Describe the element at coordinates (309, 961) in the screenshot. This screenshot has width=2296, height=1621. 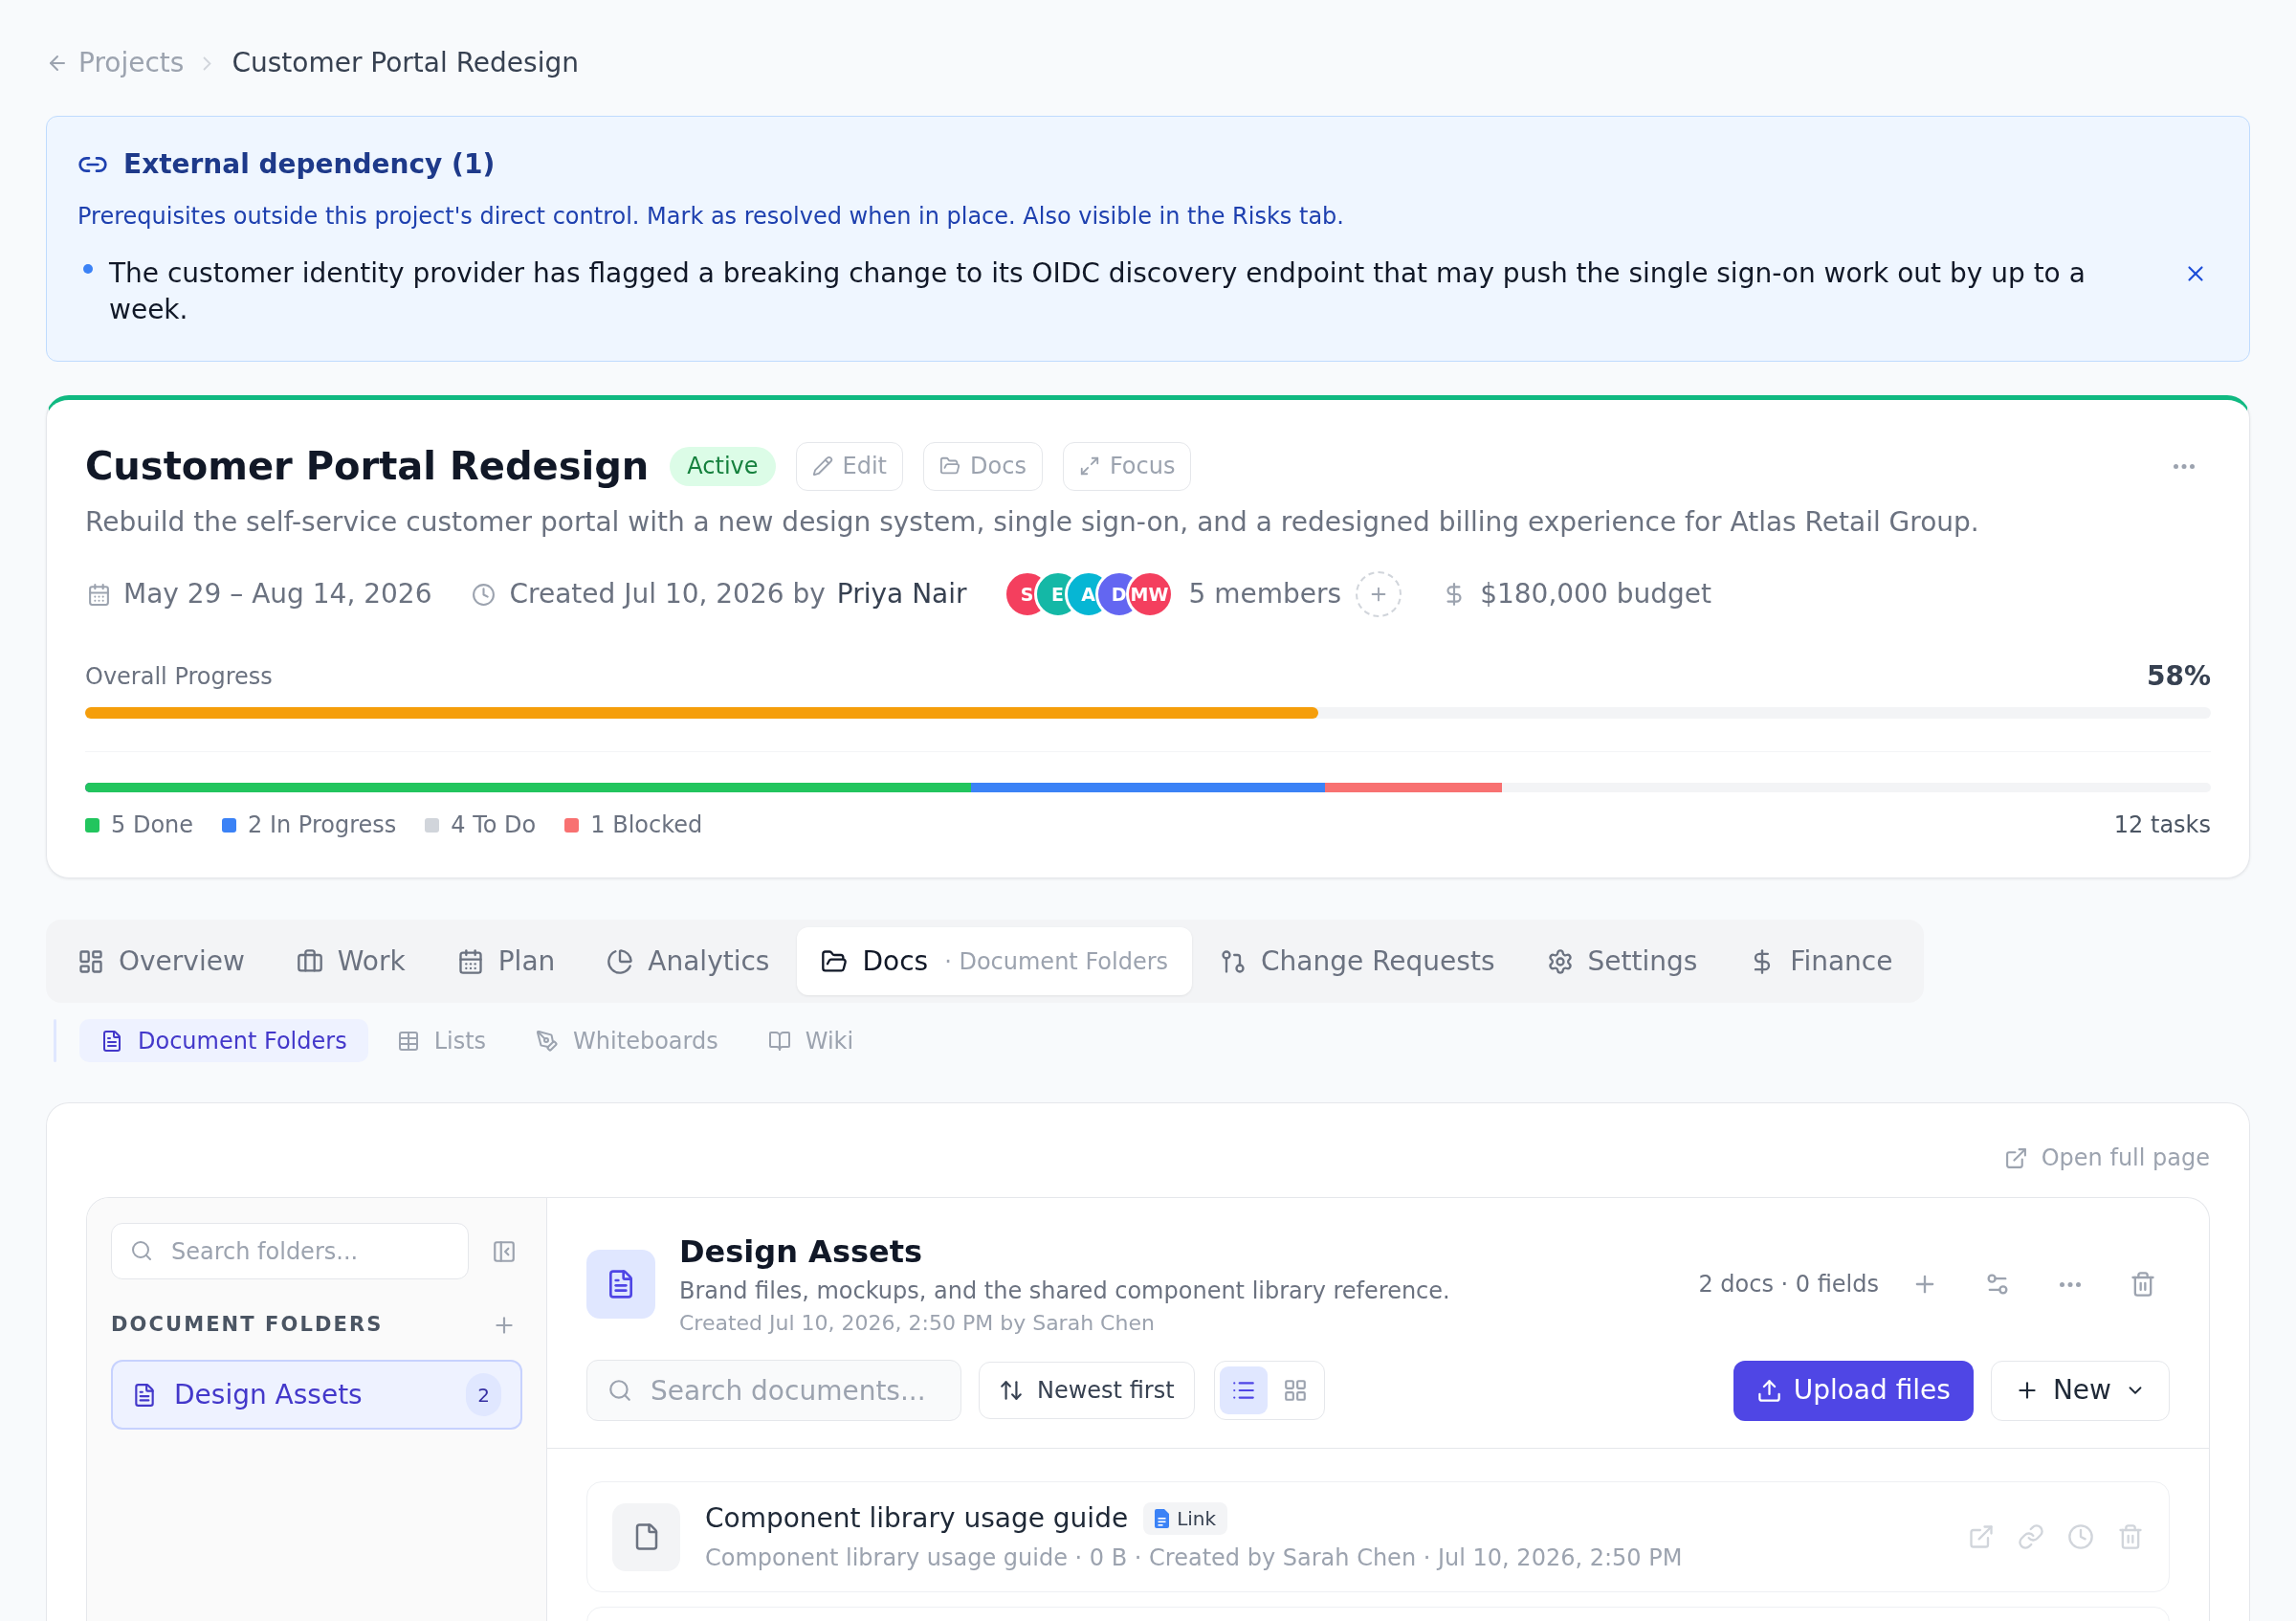
I see `briefcase-icon` at that location.